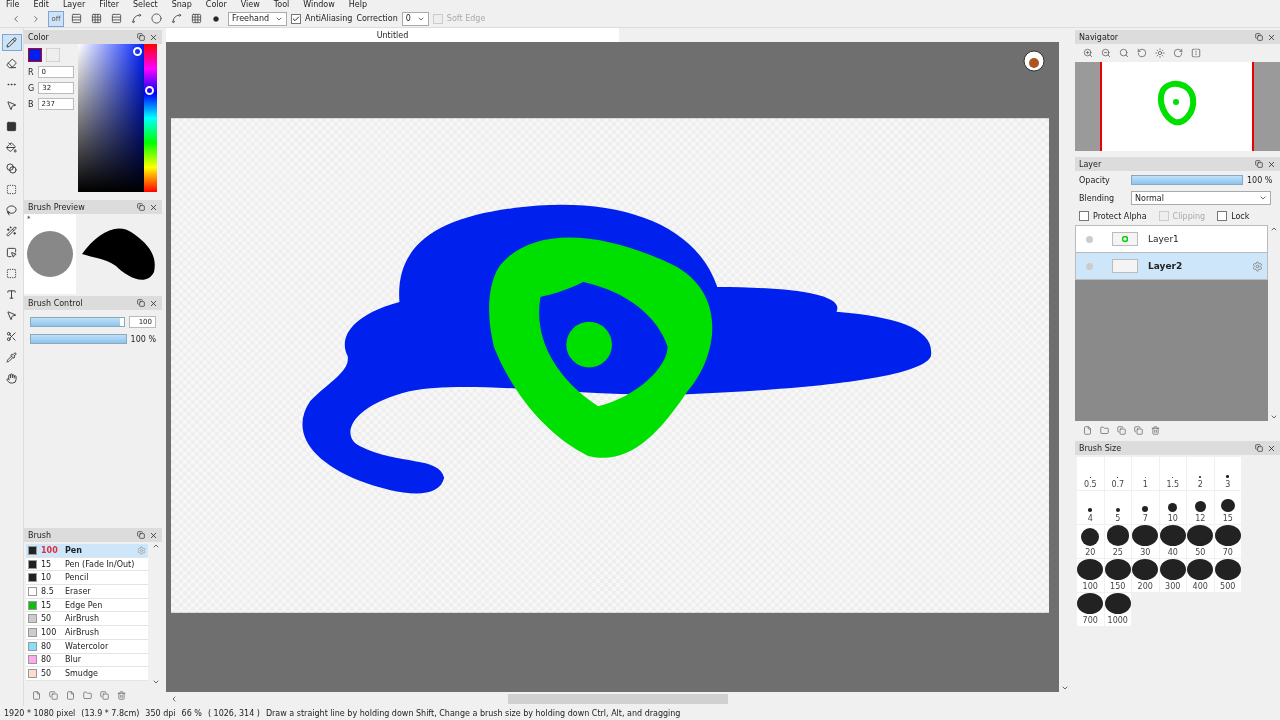 This screenshot has width=1280, height=720. I want to click on antialiasing-checkbox, so click(296, 18).